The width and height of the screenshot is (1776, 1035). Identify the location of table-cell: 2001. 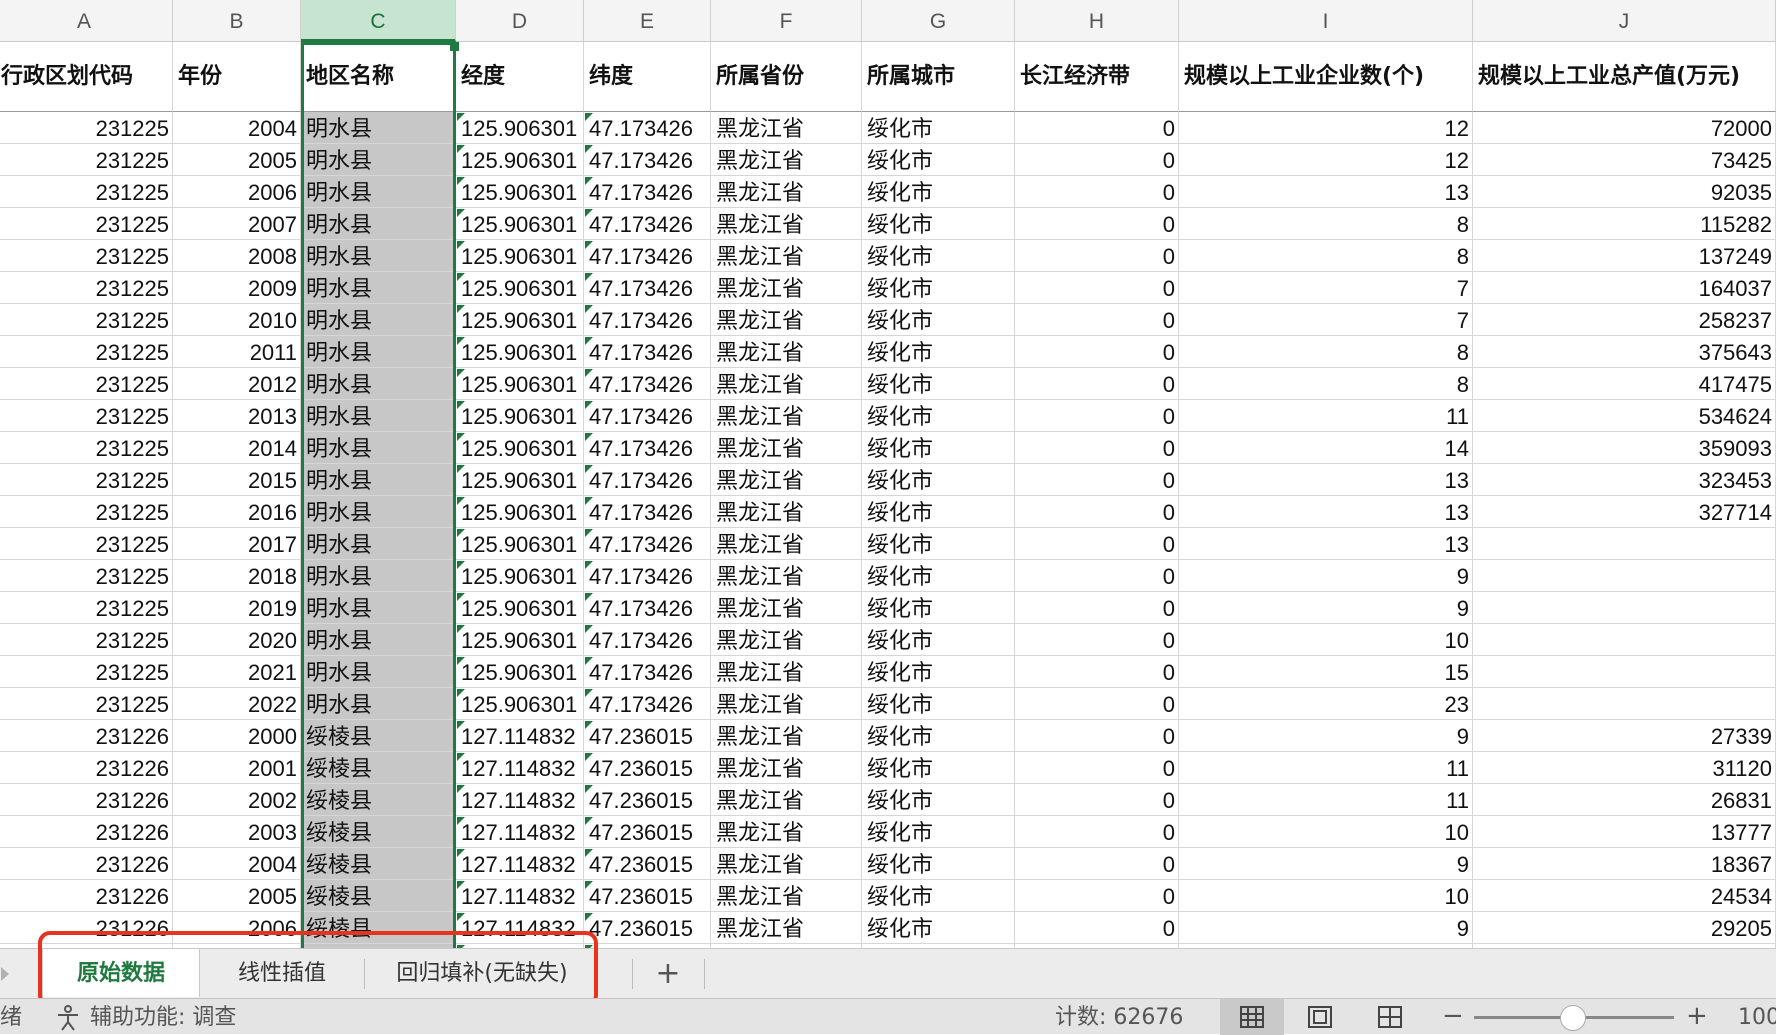
(237, 768).